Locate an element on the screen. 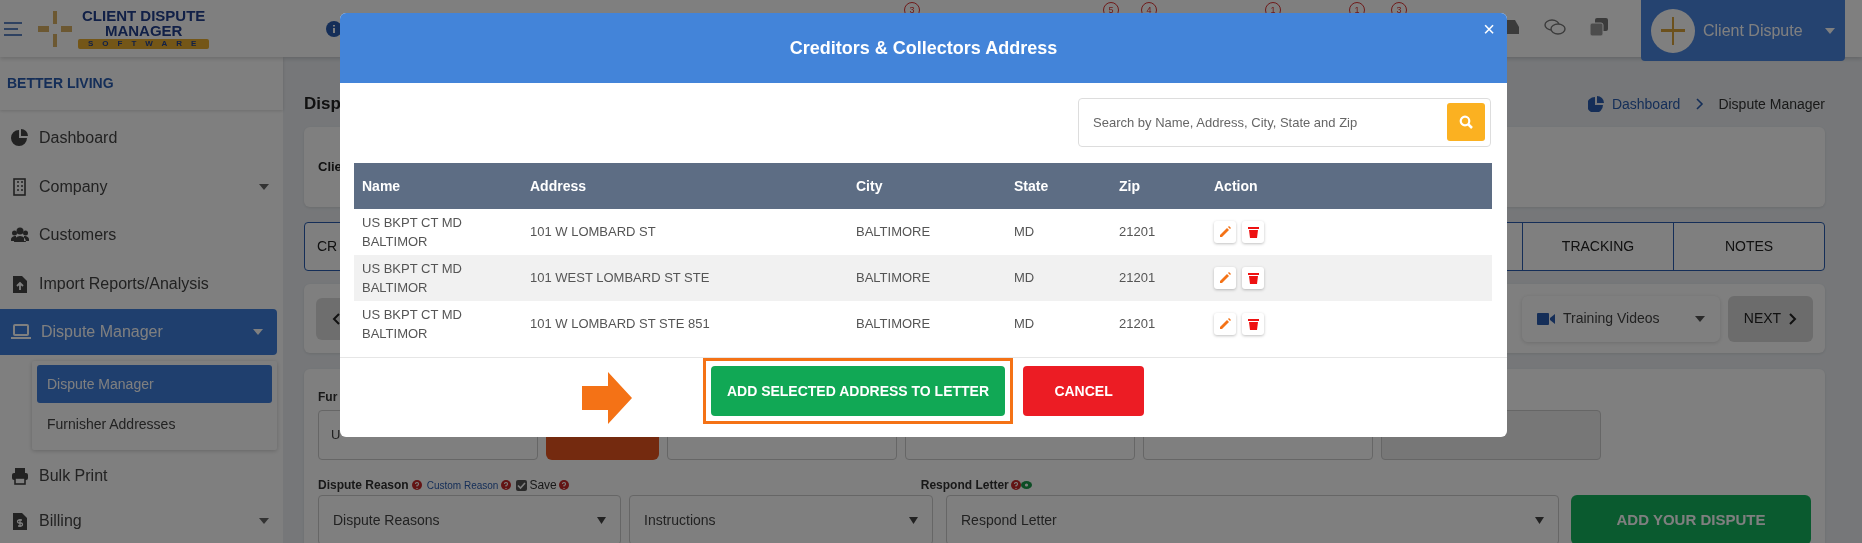 The image size is (1862, 543). search-icon is located at coordinates (1466, 122).